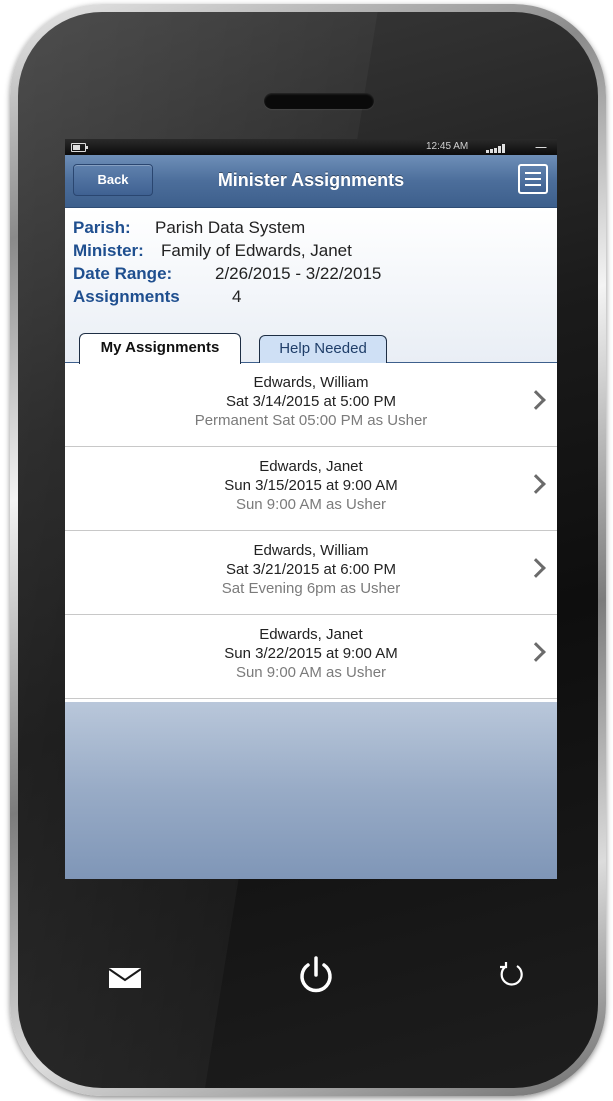  I want to click on mail-icon, so click(125, 978).